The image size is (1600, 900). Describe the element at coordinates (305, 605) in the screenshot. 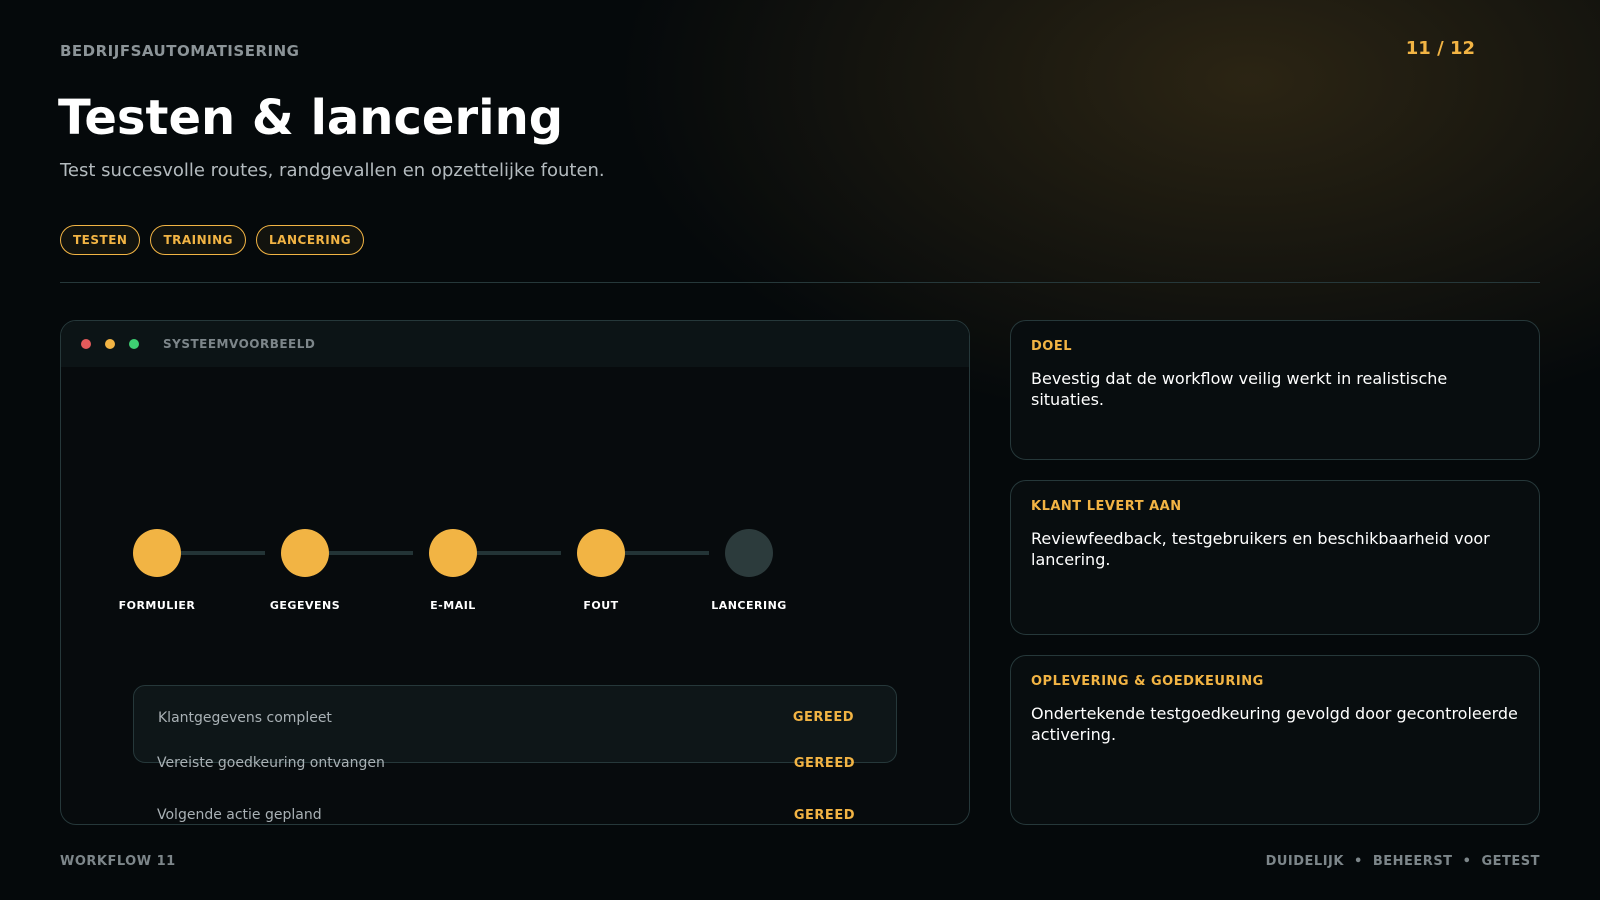

I see `step-label: GEGEVENS` at that location.